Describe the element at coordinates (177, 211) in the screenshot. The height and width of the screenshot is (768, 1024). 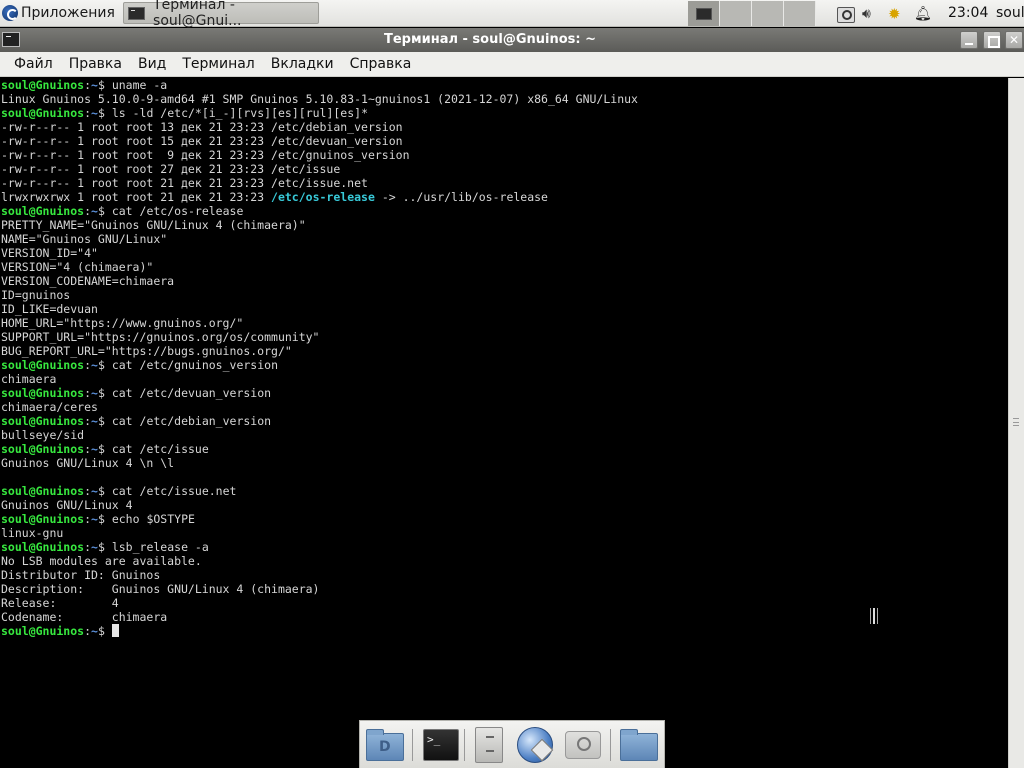
I see `command-text: cat /etc/os-release` at that location.